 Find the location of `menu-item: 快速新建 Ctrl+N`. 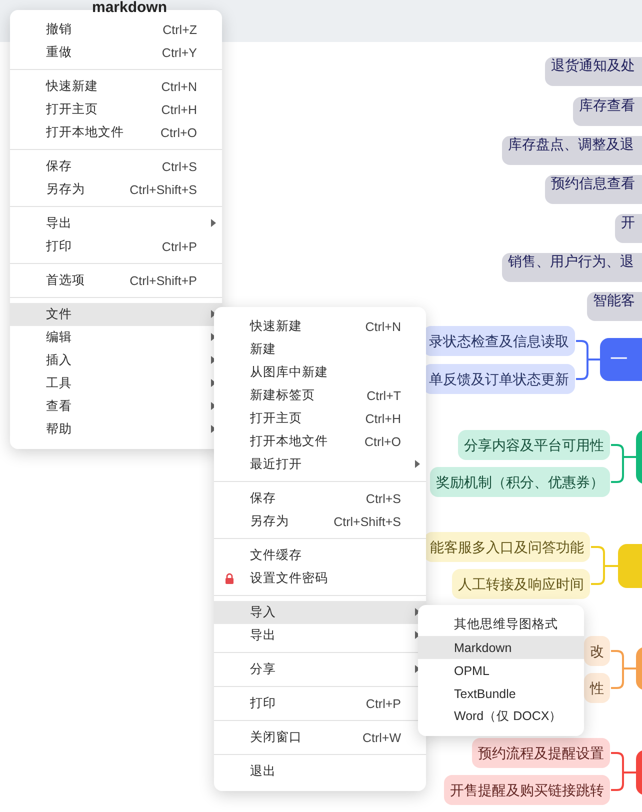

menu-item: 快速新建 Ctrl+N is located at coordinates (116, 86).